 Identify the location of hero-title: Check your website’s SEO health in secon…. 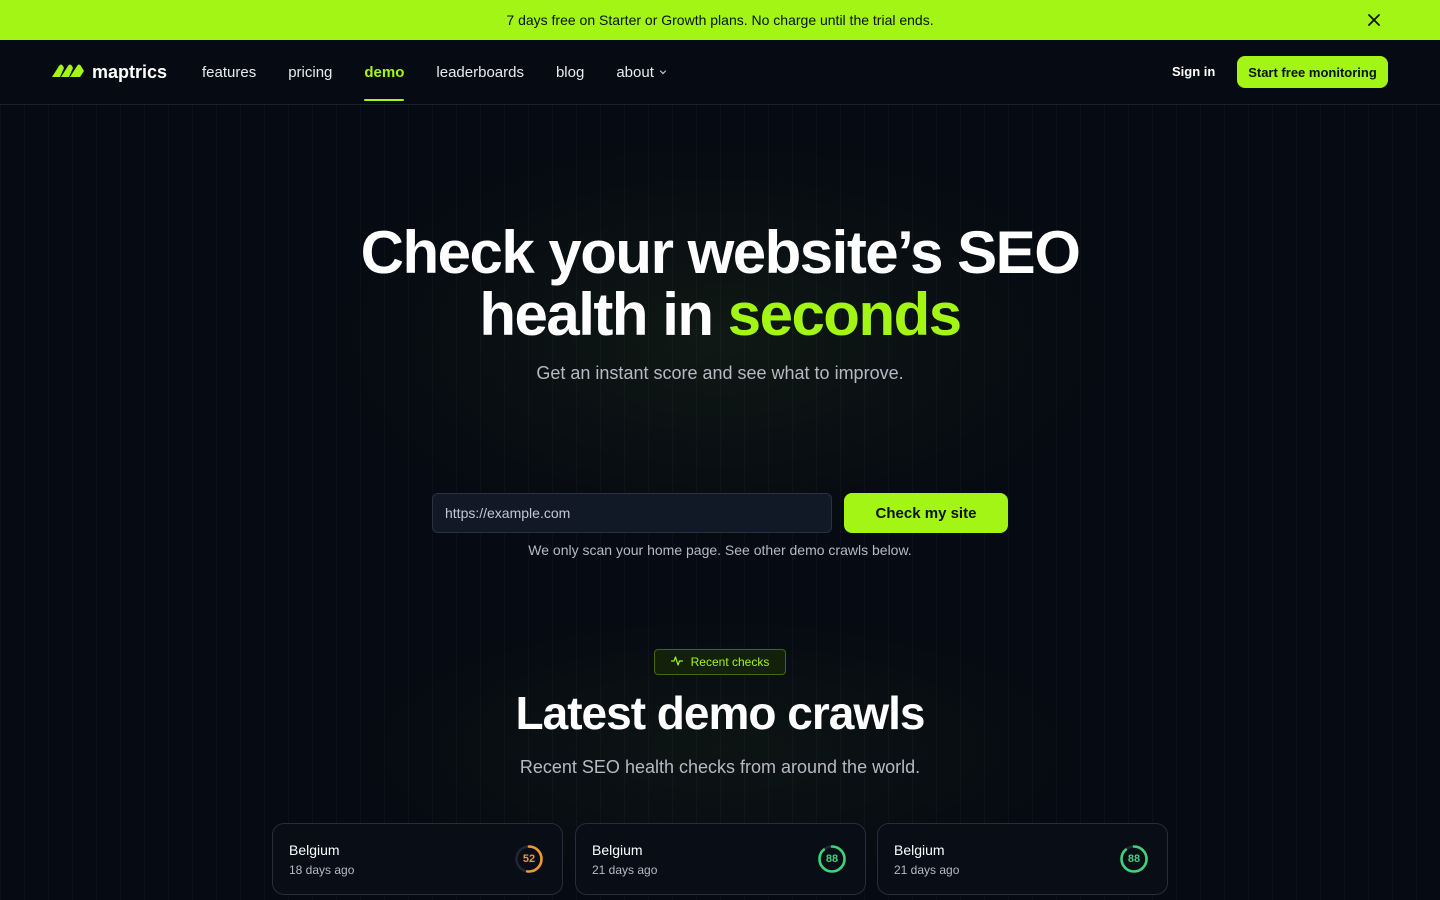
(720, 284).